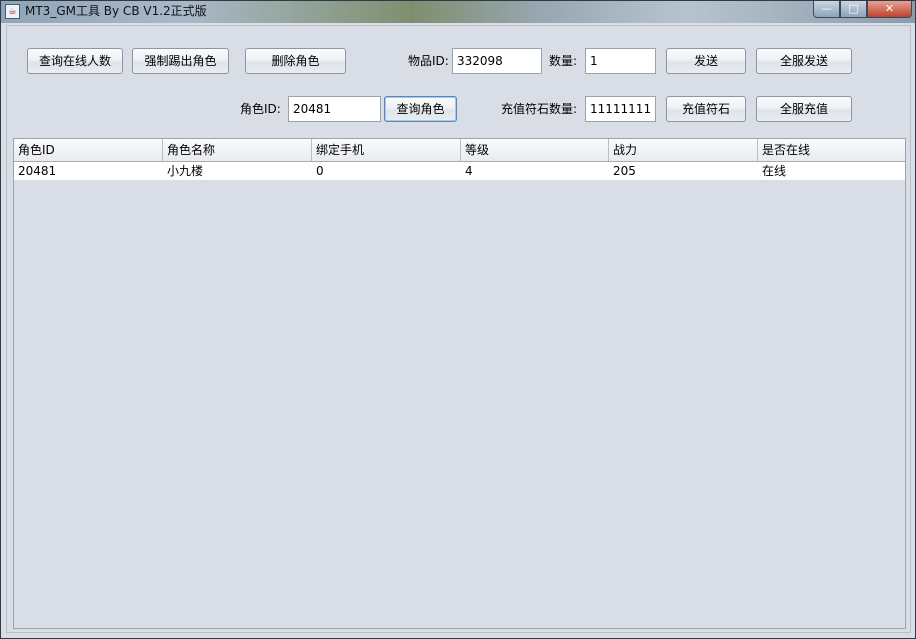 The height and width of the screenshot is (639, 916). Describe the element at coordinates (469, 171) in the screenshot. I see `cell-level: 4` at that location.